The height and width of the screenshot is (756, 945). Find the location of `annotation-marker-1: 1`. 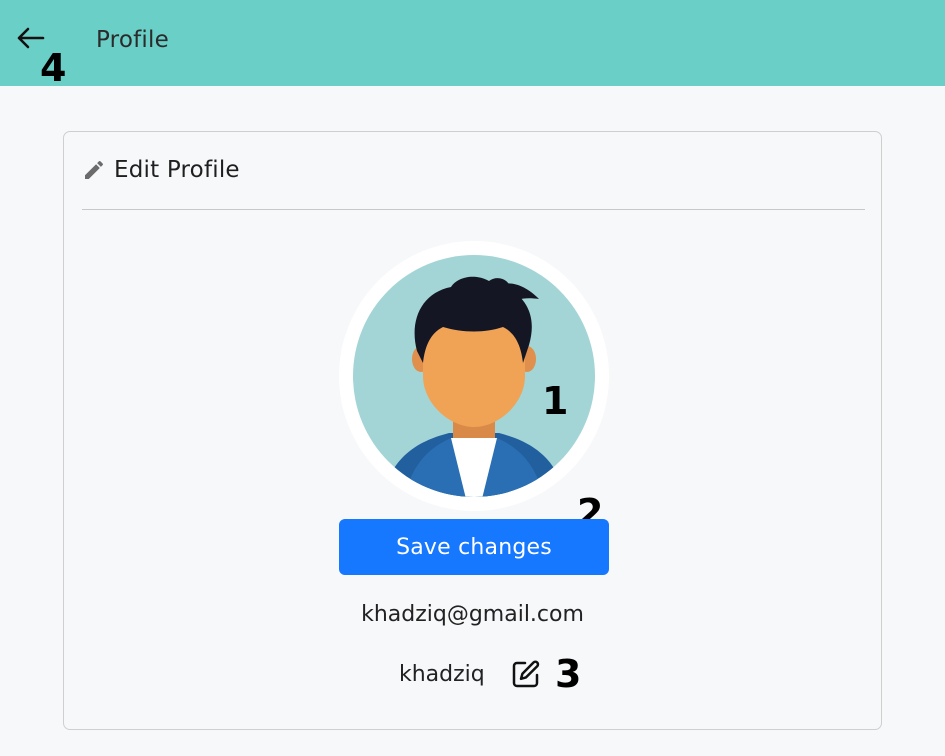

annotation-marker-1: 1 is located at coordinates (555, 401).